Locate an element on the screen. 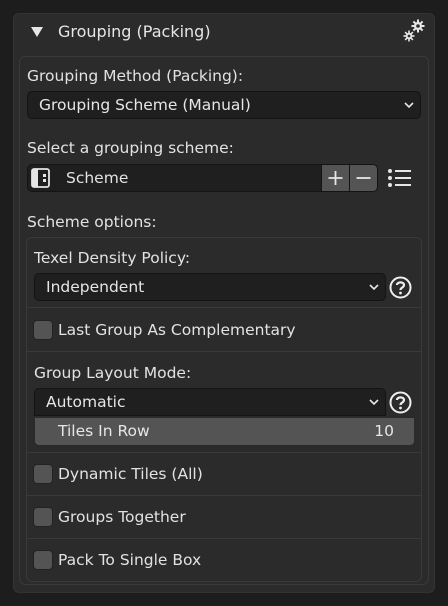 This screenshot has height=606, width=448. groups-together-label: Groups Together is located at coordinates (122, 517).